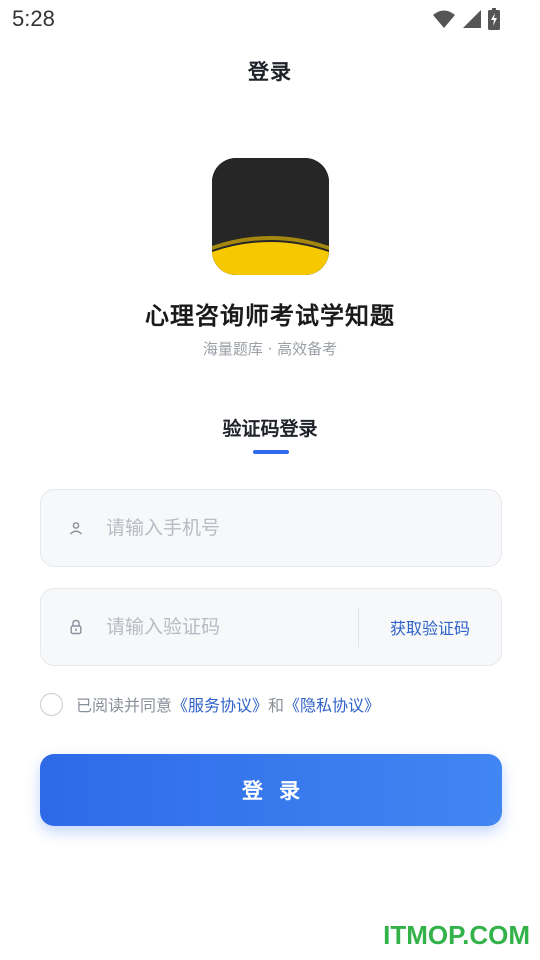  What do you see at coordinates (76, 528) in the screenshot?
I see `user-icon` at bounding box center [76, 528].